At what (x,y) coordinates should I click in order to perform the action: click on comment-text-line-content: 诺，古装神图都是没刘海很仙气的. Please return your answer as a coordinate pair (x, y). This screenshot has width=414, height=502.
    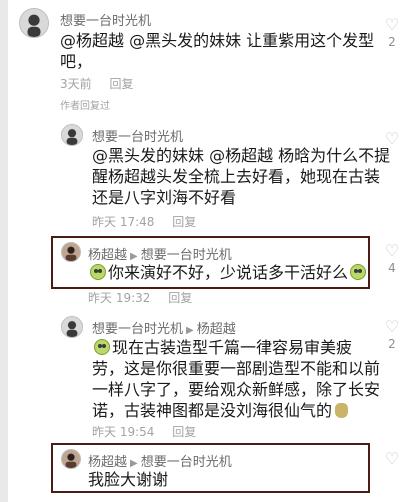
    Looking at the image, I should click on (212, 410).